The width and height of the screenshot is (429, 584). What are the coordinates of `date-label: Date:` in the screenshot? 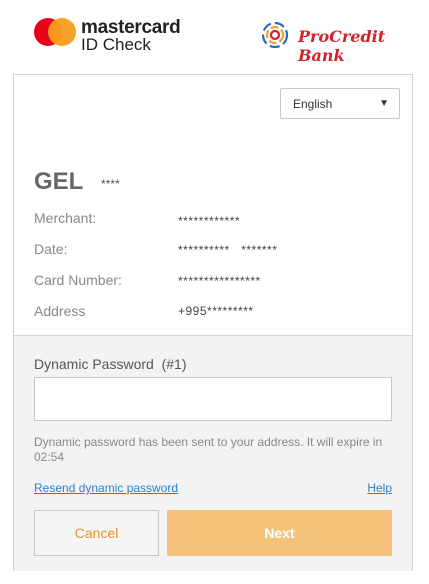 It's located at (51, 249).